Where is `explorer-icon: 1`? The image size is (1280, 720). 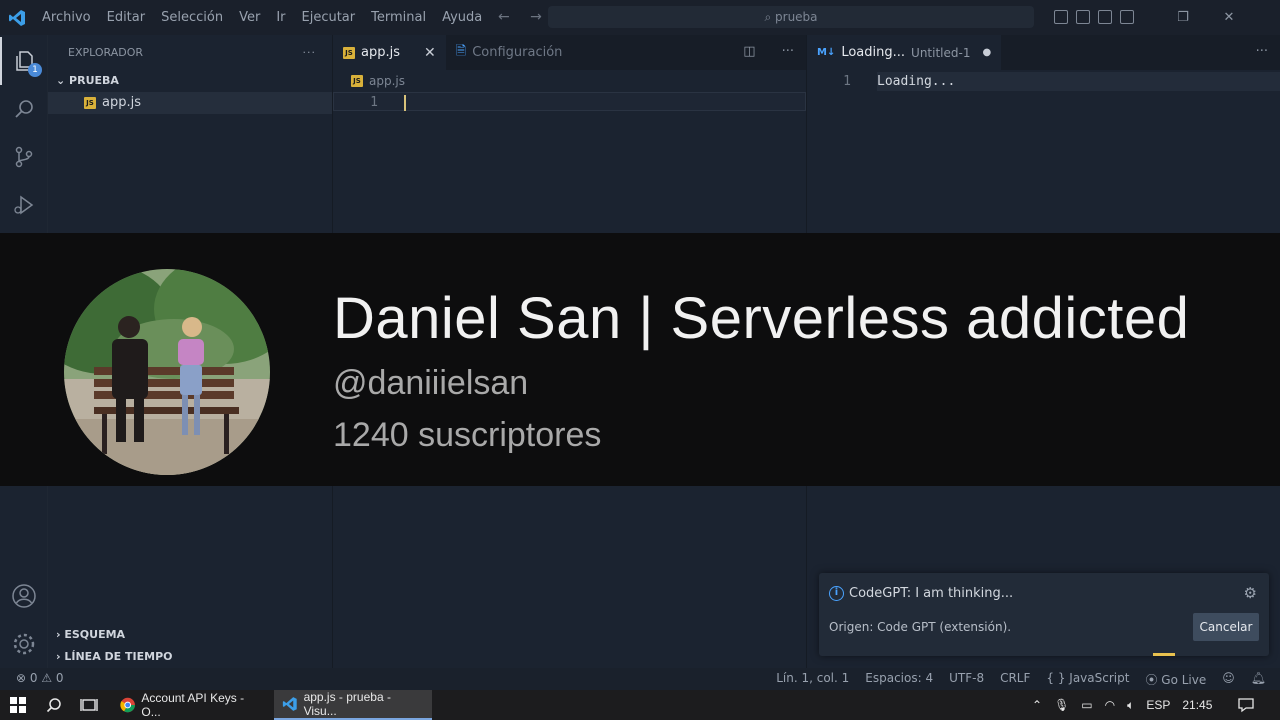
explorer-icon: 1 is located at coordinates (24, 61).